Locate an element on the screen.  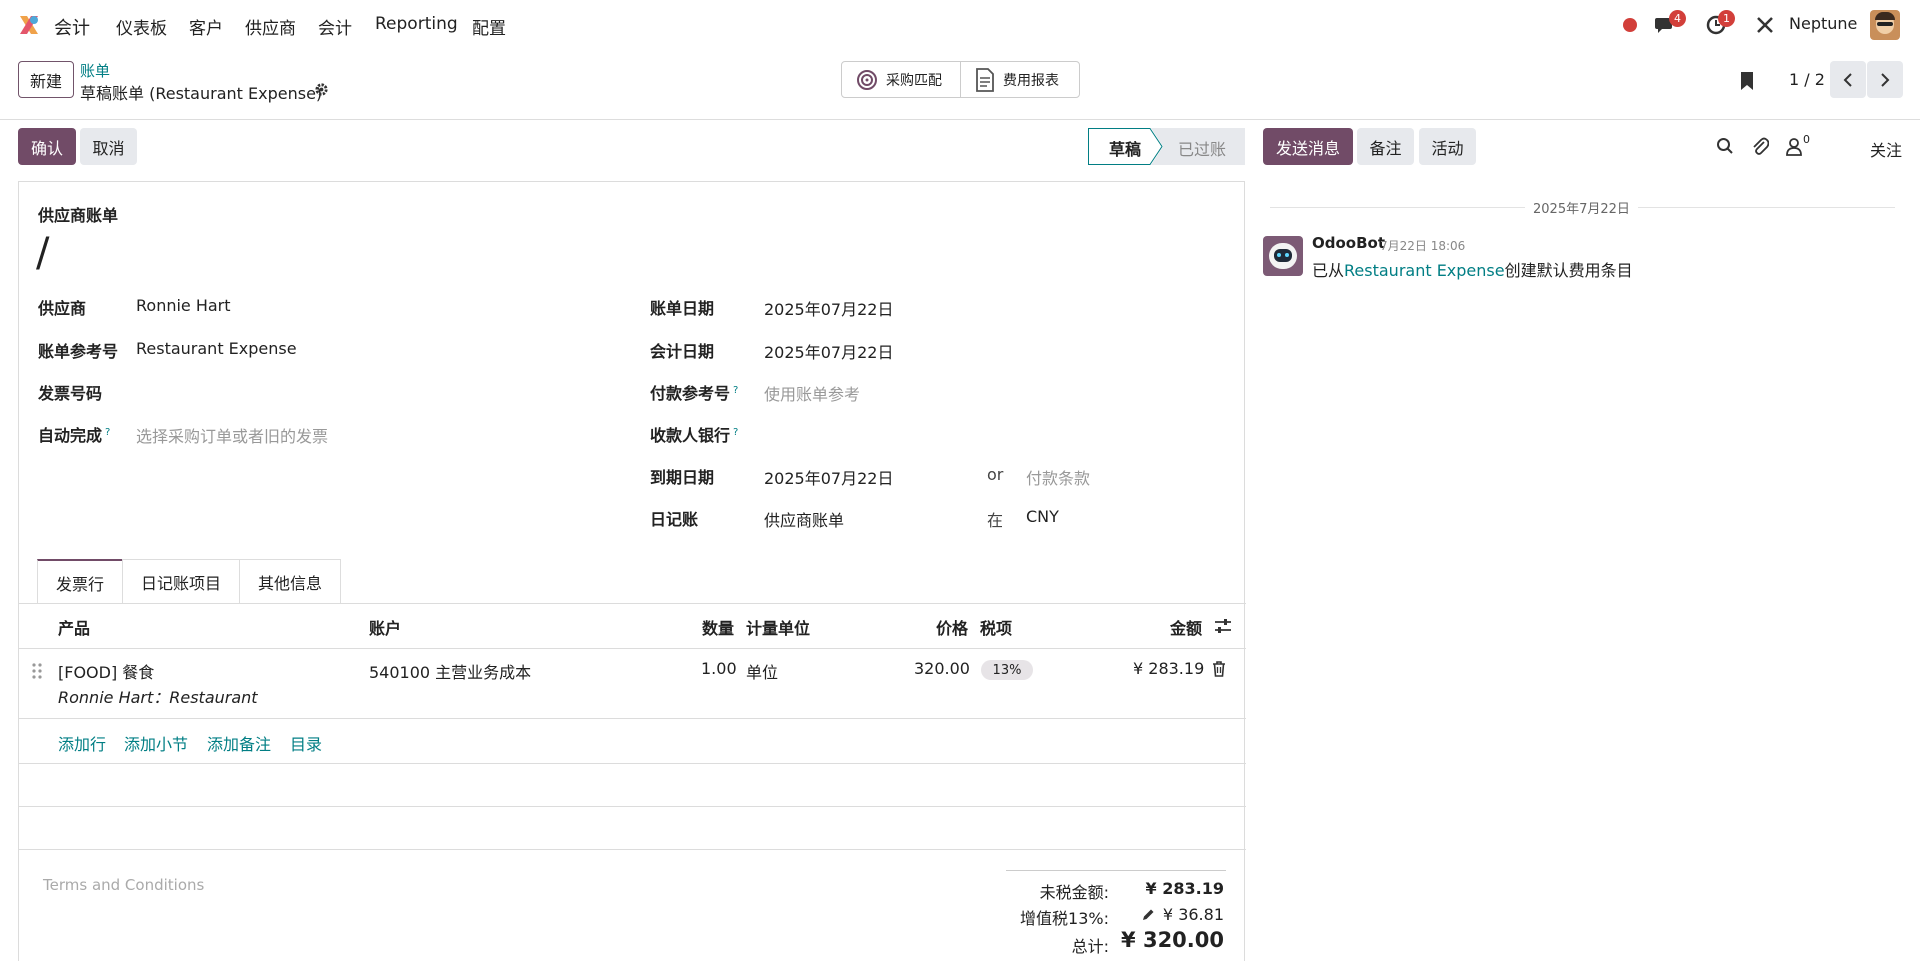
recipient-bank-field is located at coordinates (994, 434).